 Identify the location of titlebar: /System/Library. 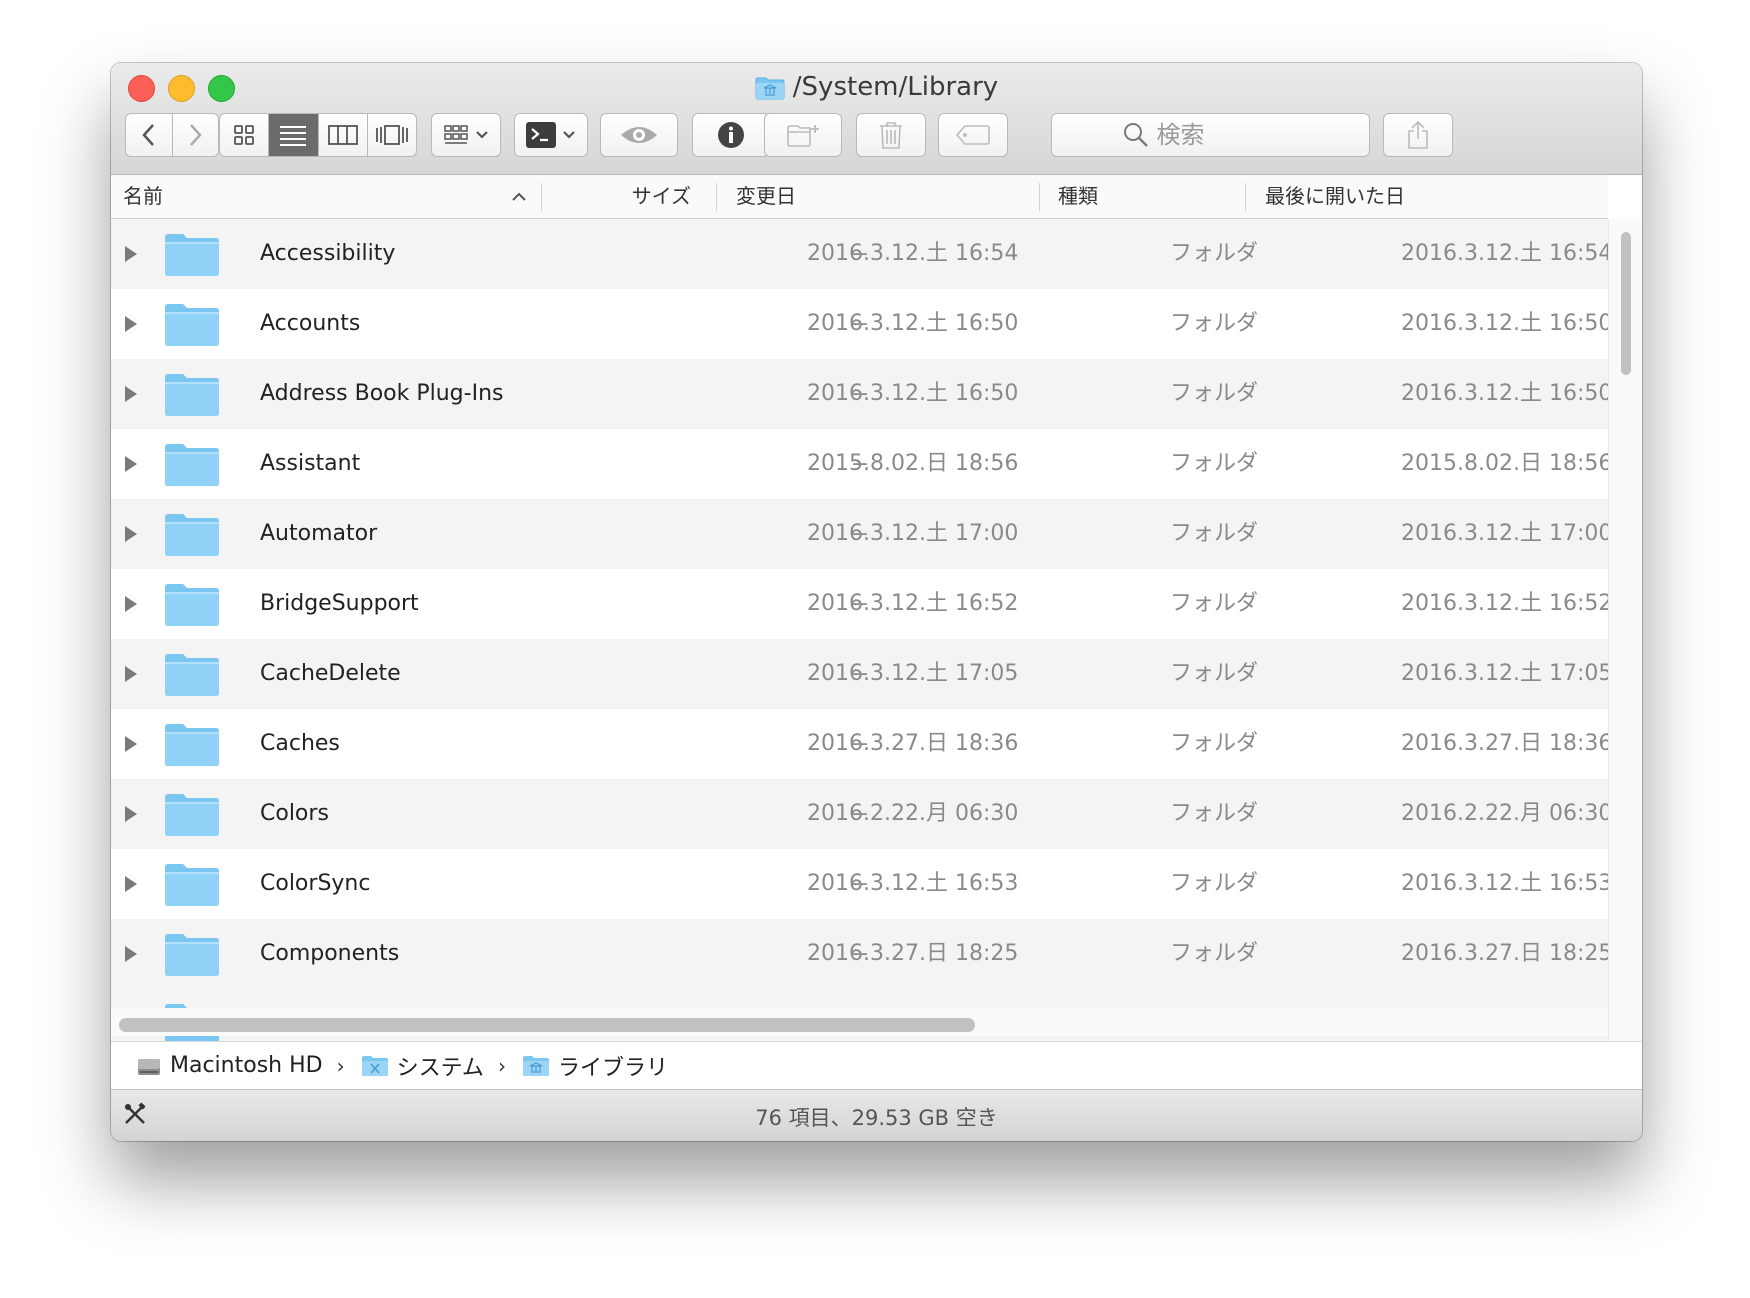
(876, 119).